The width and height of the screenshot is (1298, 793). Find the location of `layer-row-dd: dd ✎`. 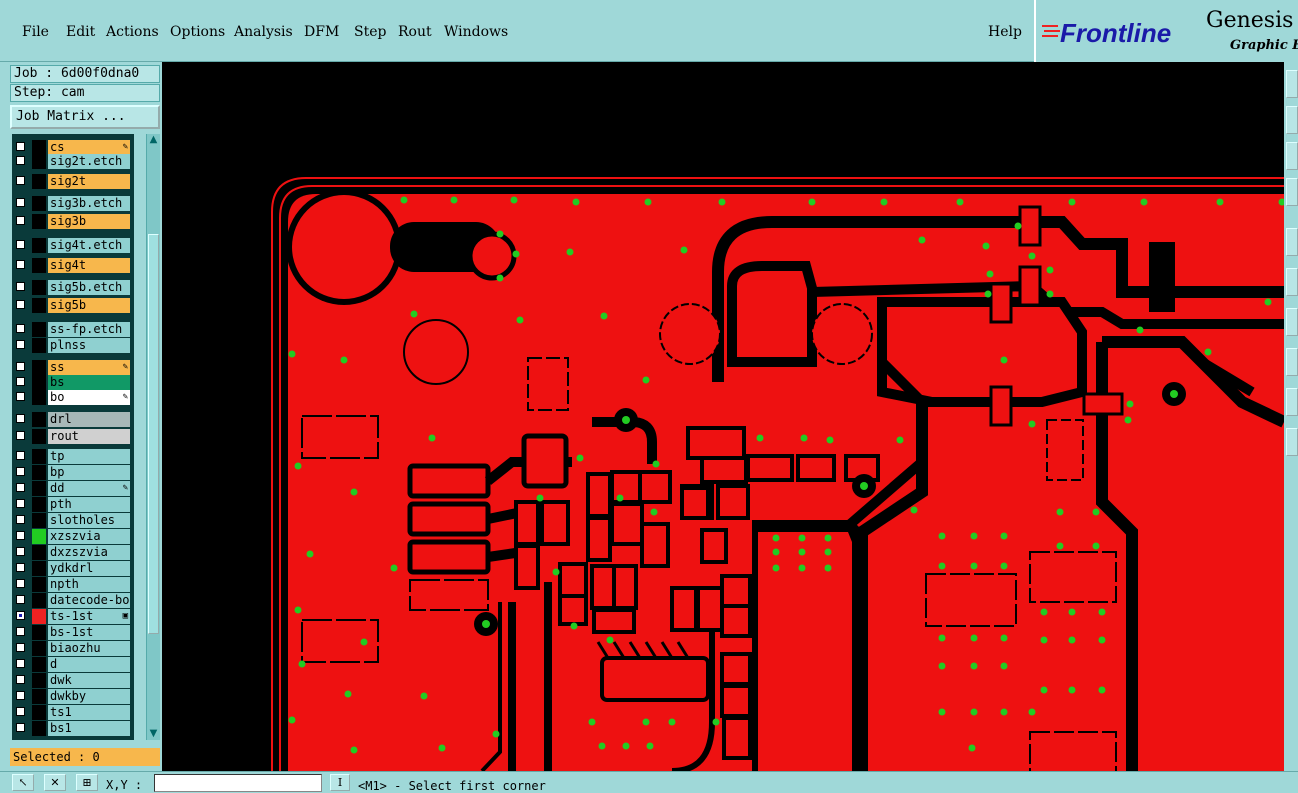

layer-row-dd: dd ✎ is located at coordinates (73, 488).